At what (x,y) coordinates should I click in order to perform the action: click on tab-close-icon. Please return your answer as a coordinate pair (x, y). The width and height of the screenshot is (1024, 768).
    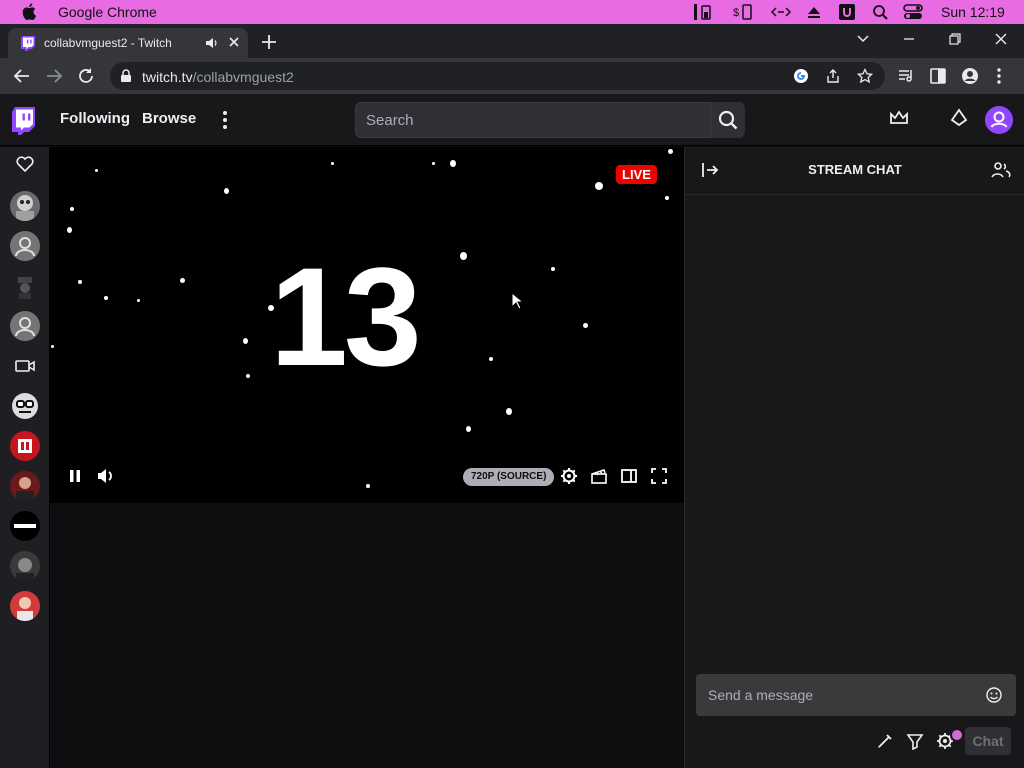
    Looking at the image, I should click on (234, 42).